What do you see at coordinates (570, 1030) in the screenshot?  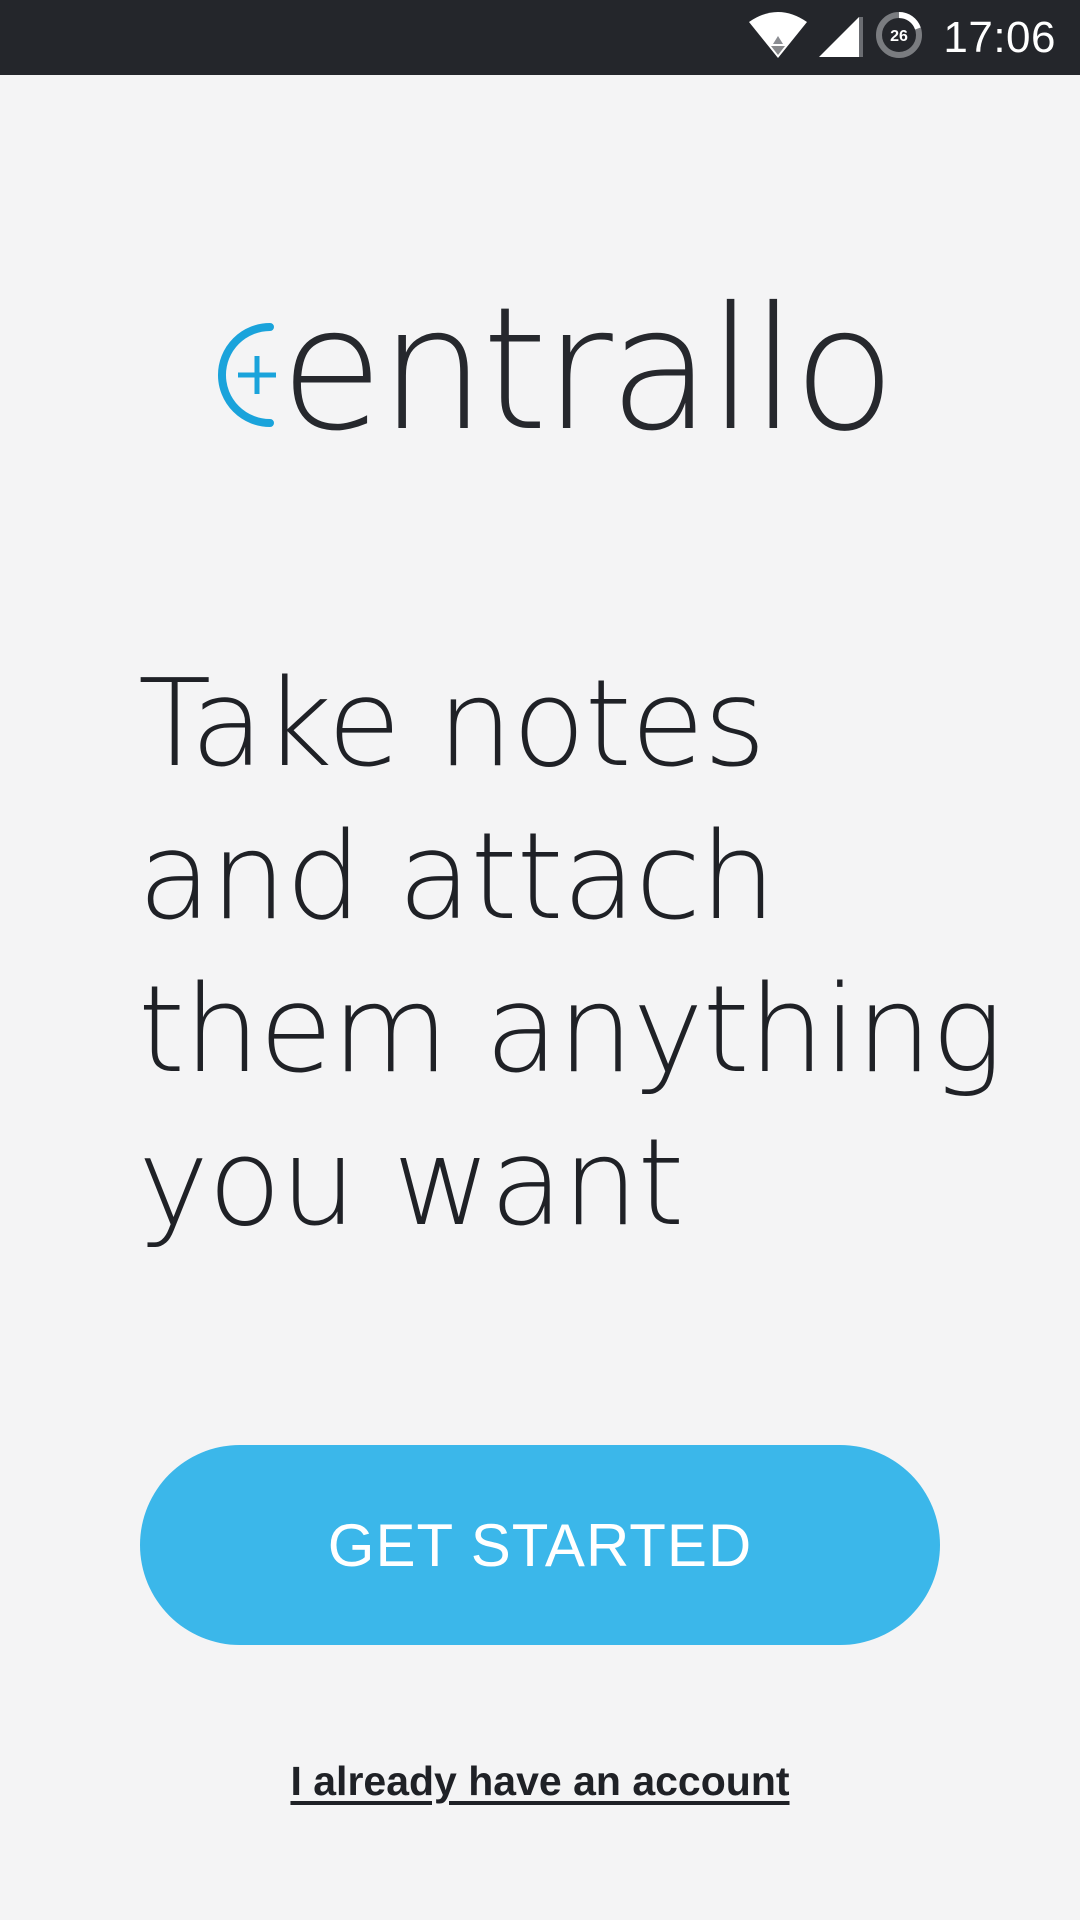 I see `tagline-line: them anything` at bounding box center [570, 1030].